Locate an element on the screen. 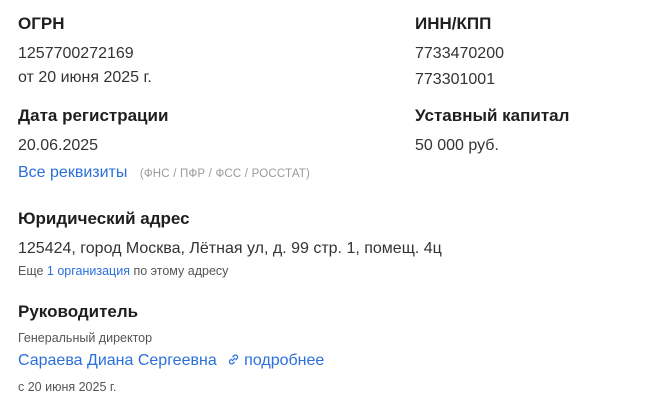  director-details-label: подробнее is located at coordinates (284, 360).